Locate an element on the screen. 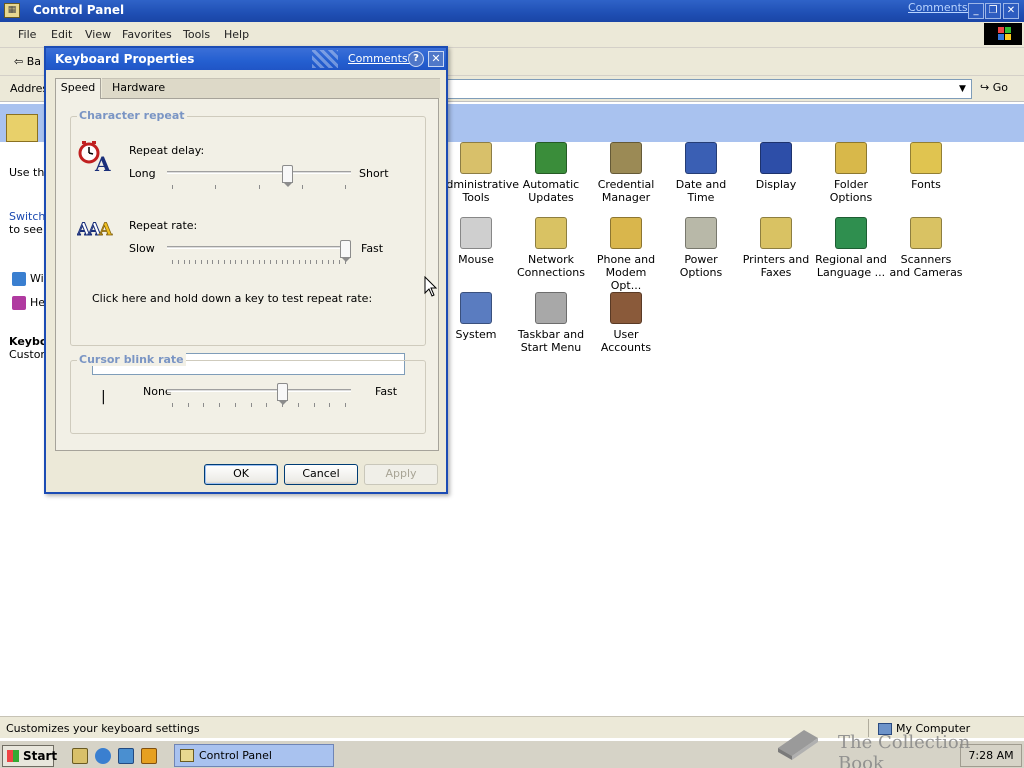 The image size is (1024, 768). back-button: ⇦ Ba is located at coordinates (27, 61).